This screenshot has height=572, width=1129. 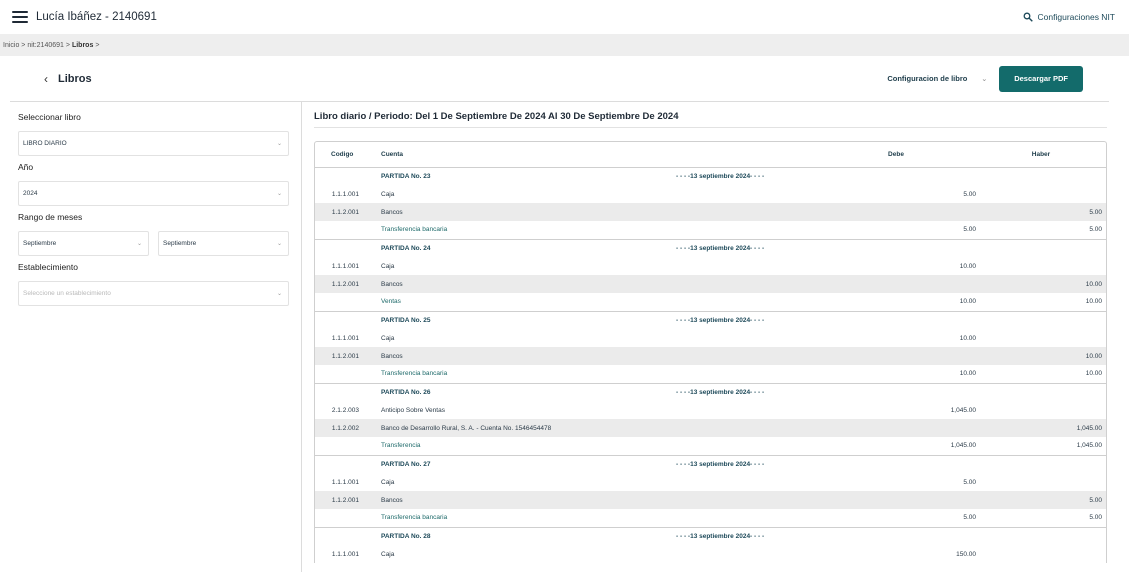 What do you see at coordinates (45, 143) in the screenshot?
I see `libro-value: LIBRO DIARIO` at bounding box center [45, 143].